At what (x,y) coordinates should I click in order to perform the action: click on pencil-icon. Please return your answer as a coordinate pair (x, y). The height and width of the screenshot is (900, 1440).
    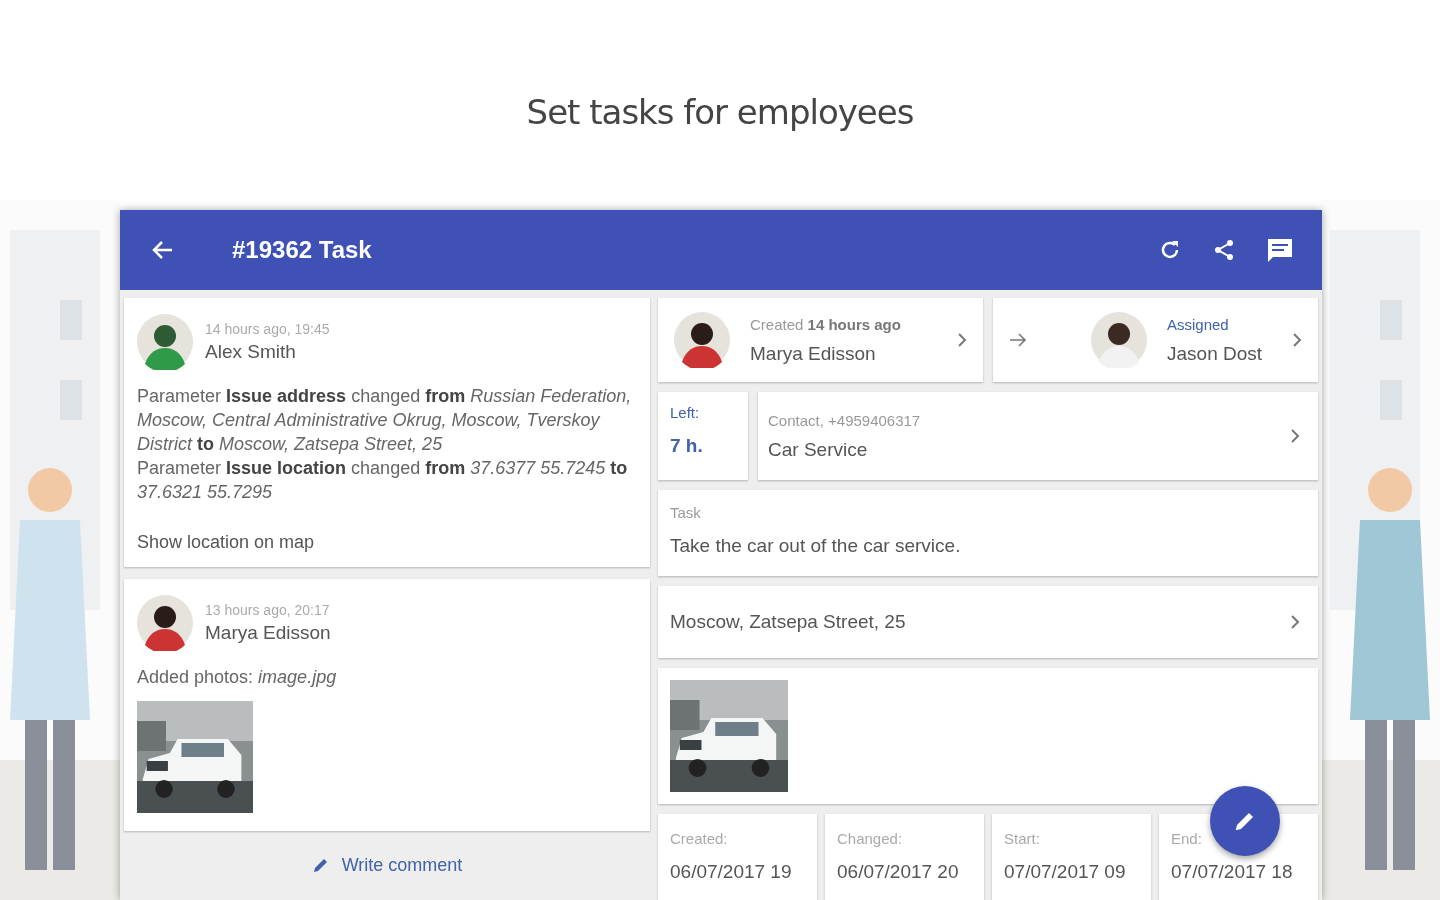
    Looking at the image, I should click on (320, 865).